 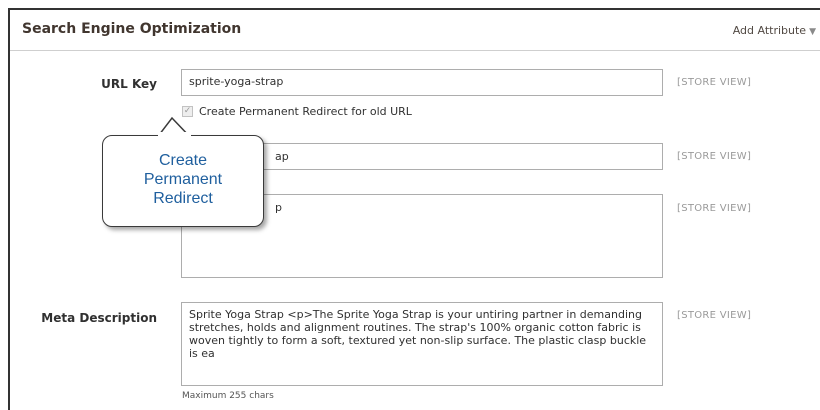 What do you see at coordinates (714, 156) in the screenshot?
I see `meta-title-scope: [STORE VIEW]` at bounding box center [714, 156].